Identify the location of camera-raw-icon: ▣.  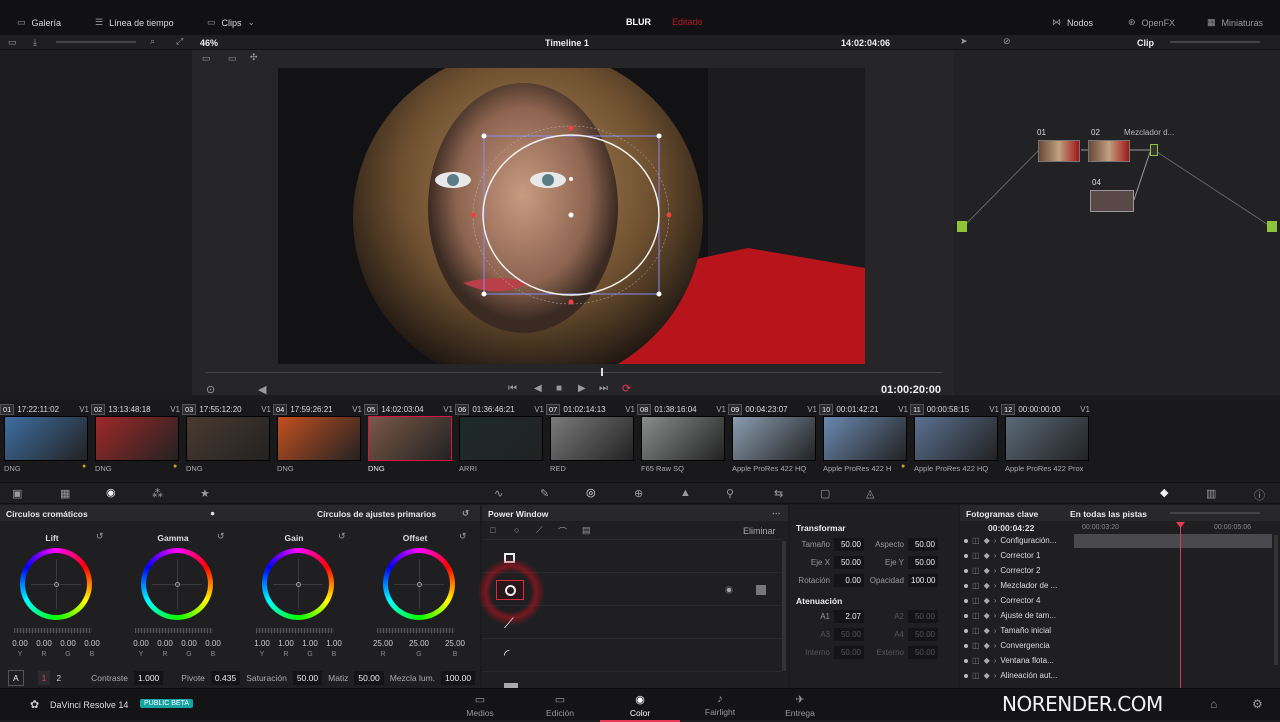
(17, 493).